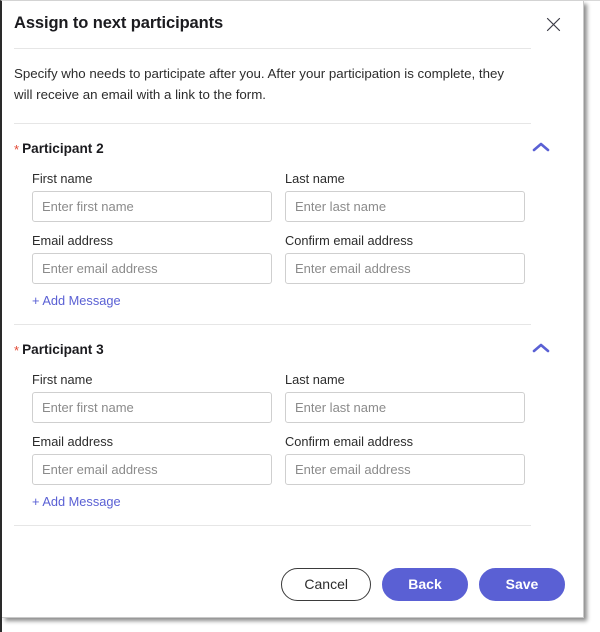 The image size is (600, 632). Describe the element at coordinates (272, 525) in the screenshot. I see `footer-divider` at that location.